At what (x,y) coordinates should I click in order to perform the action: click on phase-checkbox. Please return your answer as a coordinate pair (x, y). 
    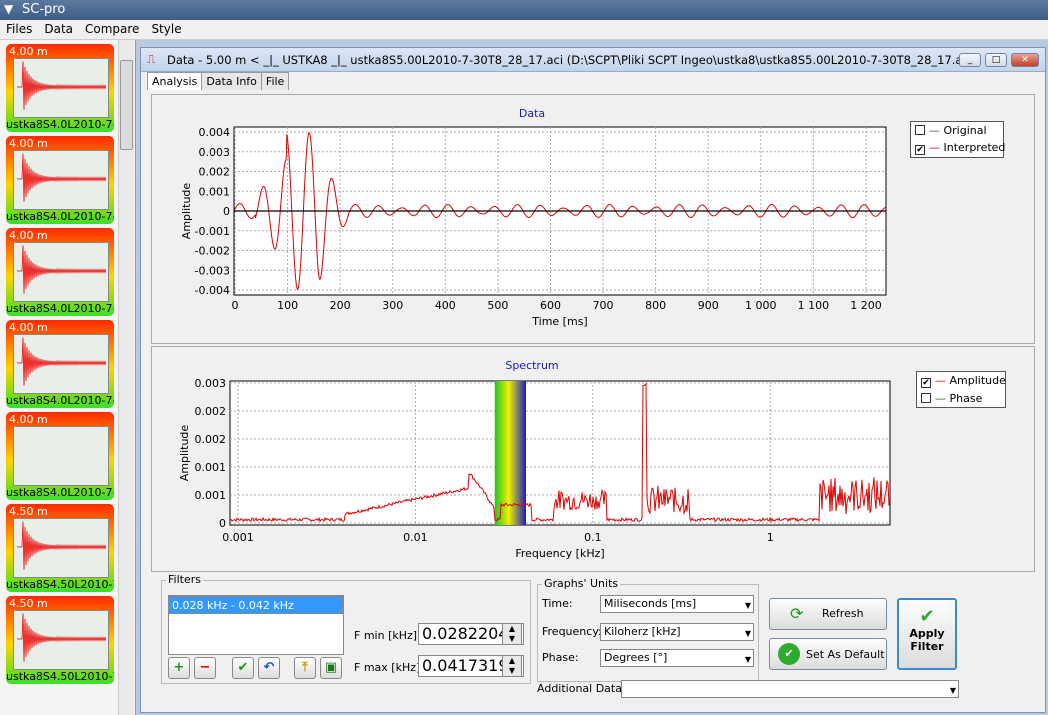
    Looking at the image, I should click on (926, 398).